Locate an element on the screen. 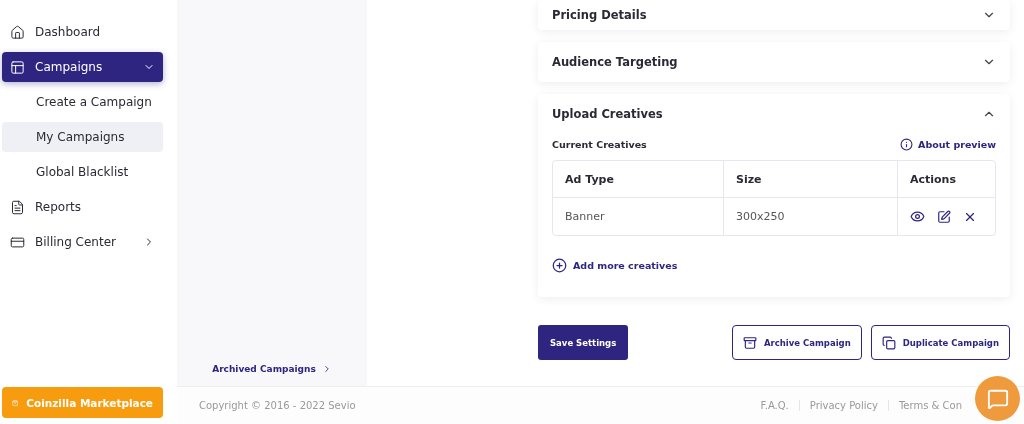 The width and height of the screenshot is (1024, 424). document-icon is located at coordinates (17, 207).